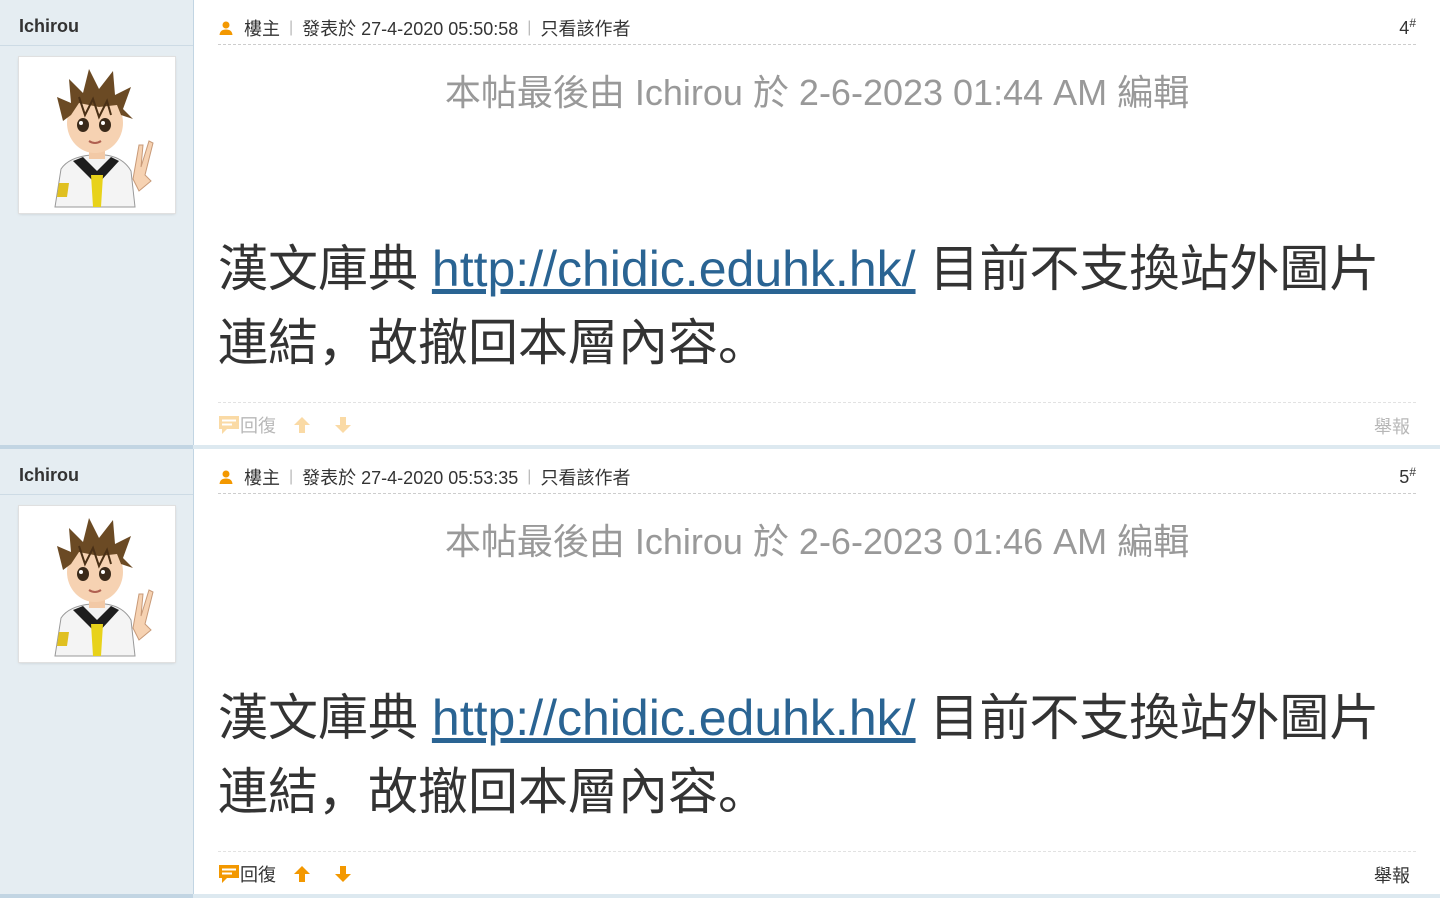 Image resolution: width=1440 pixels, height=900 pixels. I want to click on floor-value: 5, so click(1404, 477).